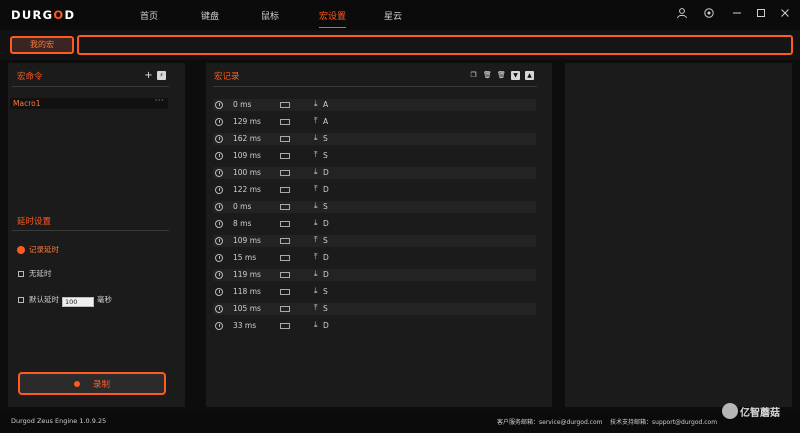 Image resolution: width=800 pixels, height=433 pixels. I want to click on maximize-icon, so click(761, 14).